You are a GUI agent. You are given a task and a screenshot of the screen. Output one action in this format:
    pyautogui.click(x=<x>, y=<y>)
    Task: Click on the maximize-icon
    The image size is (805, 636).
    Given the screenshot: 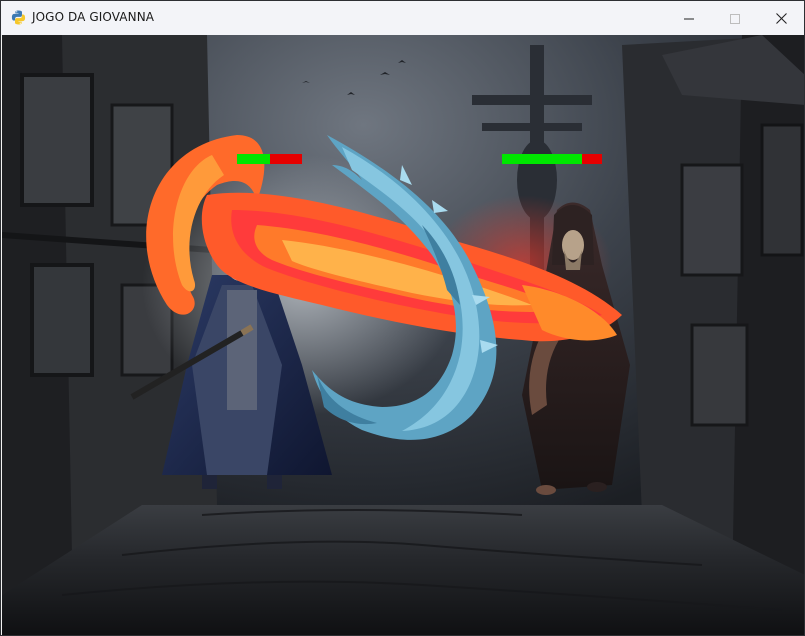 What is the action you would take?
    pyautogui.click(x=735, y=18)
    